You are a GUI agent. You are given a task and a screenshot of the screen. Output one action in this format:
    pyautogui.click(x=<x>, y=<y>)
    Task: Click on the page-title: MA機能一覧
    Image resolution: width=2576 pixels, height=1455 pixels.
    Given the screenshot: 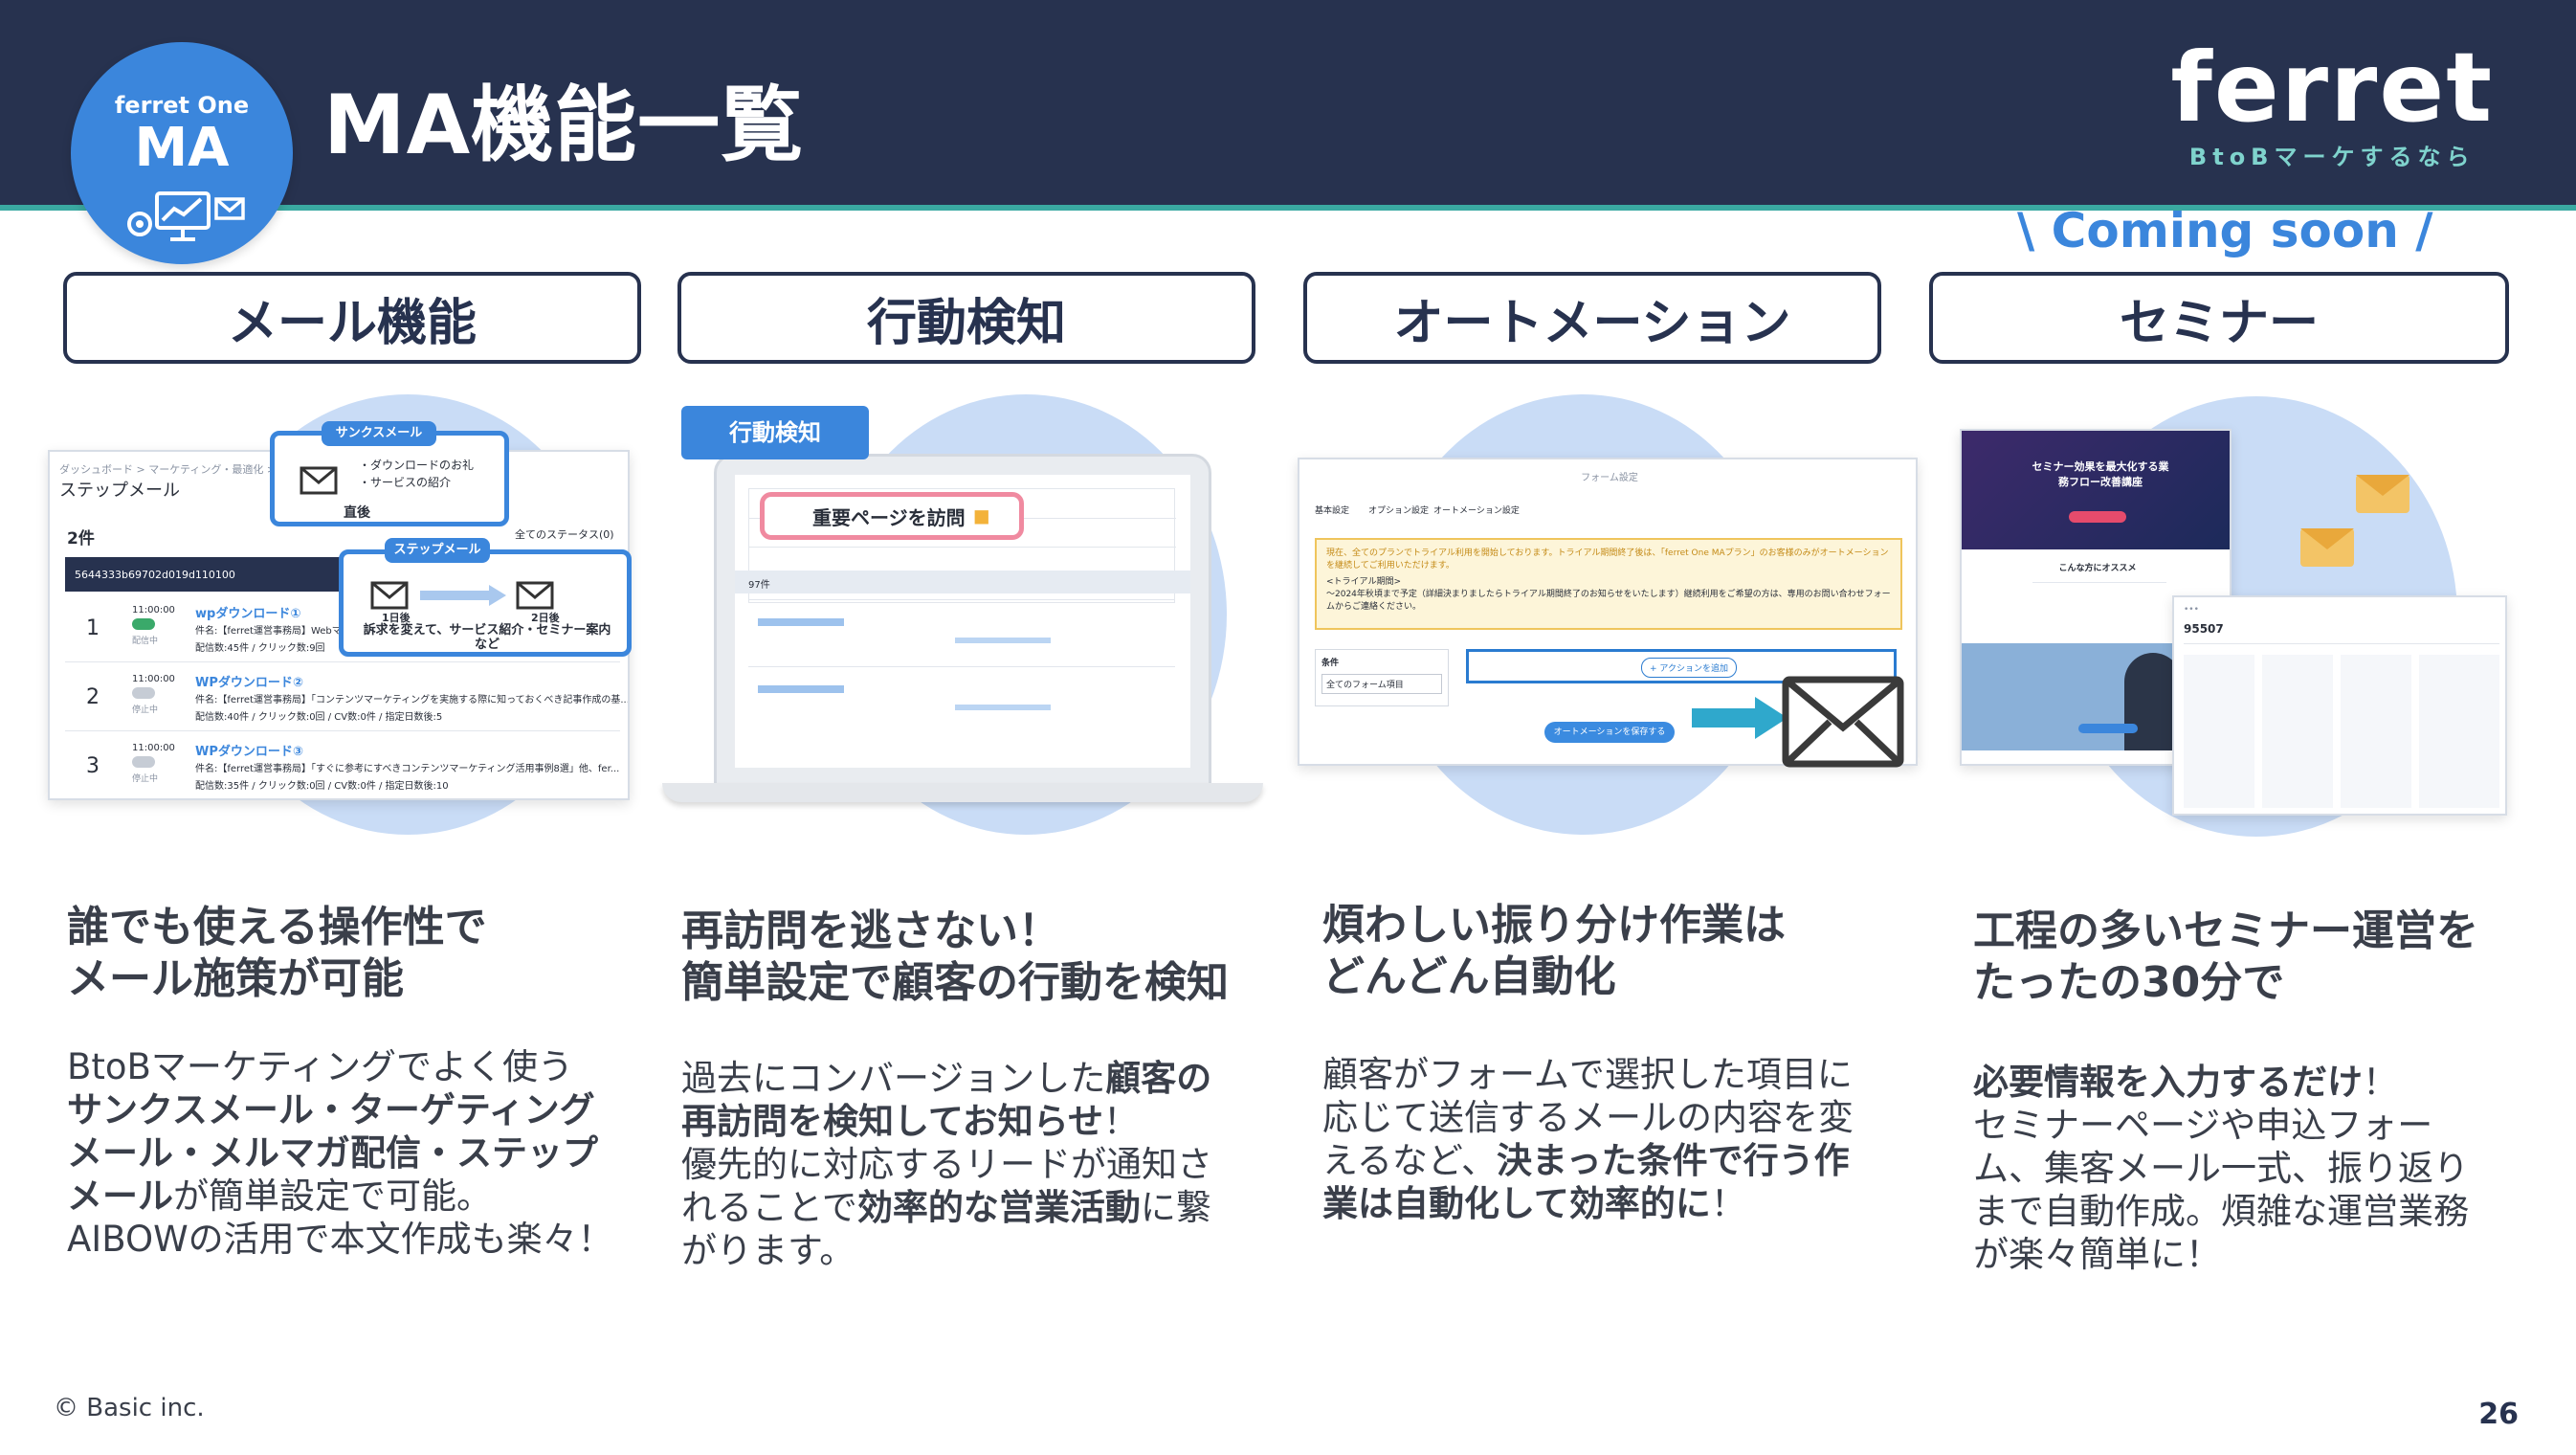 What is the action you would take?
    pyautogui.click(x=564, y=126)
    